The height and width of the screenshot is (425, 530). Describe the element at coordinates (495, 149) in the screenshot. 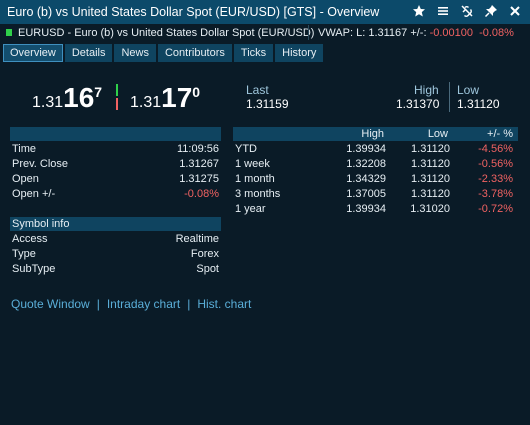

I see `period-change: -4.56%` at that location.